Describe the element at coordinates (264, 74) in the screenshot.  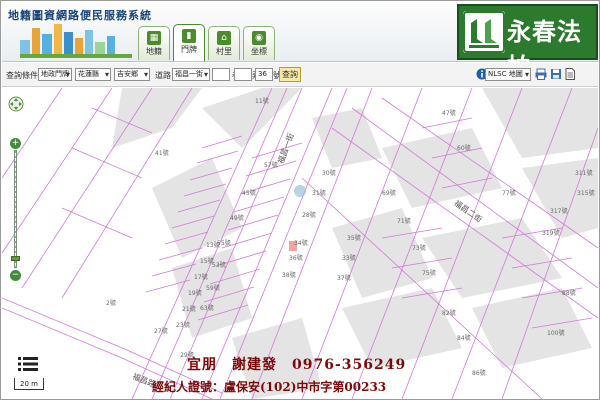
I see `number-input: 36` at that location.